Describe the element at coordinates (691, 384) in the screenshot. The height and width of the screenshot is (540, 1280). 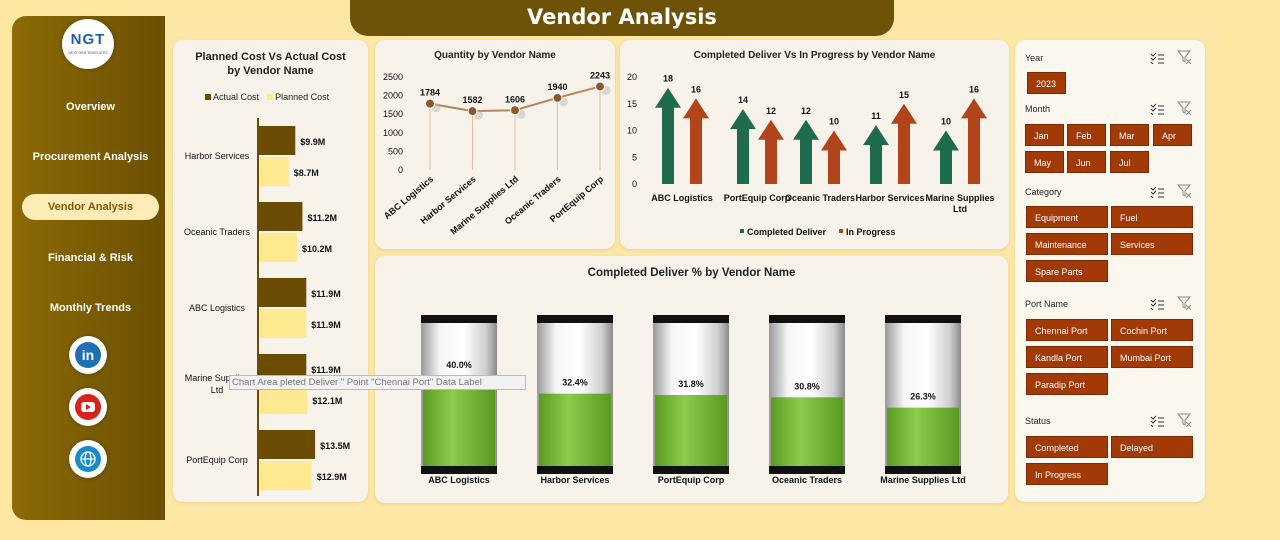
I see `percent-label-2: 31.8%` at that location.